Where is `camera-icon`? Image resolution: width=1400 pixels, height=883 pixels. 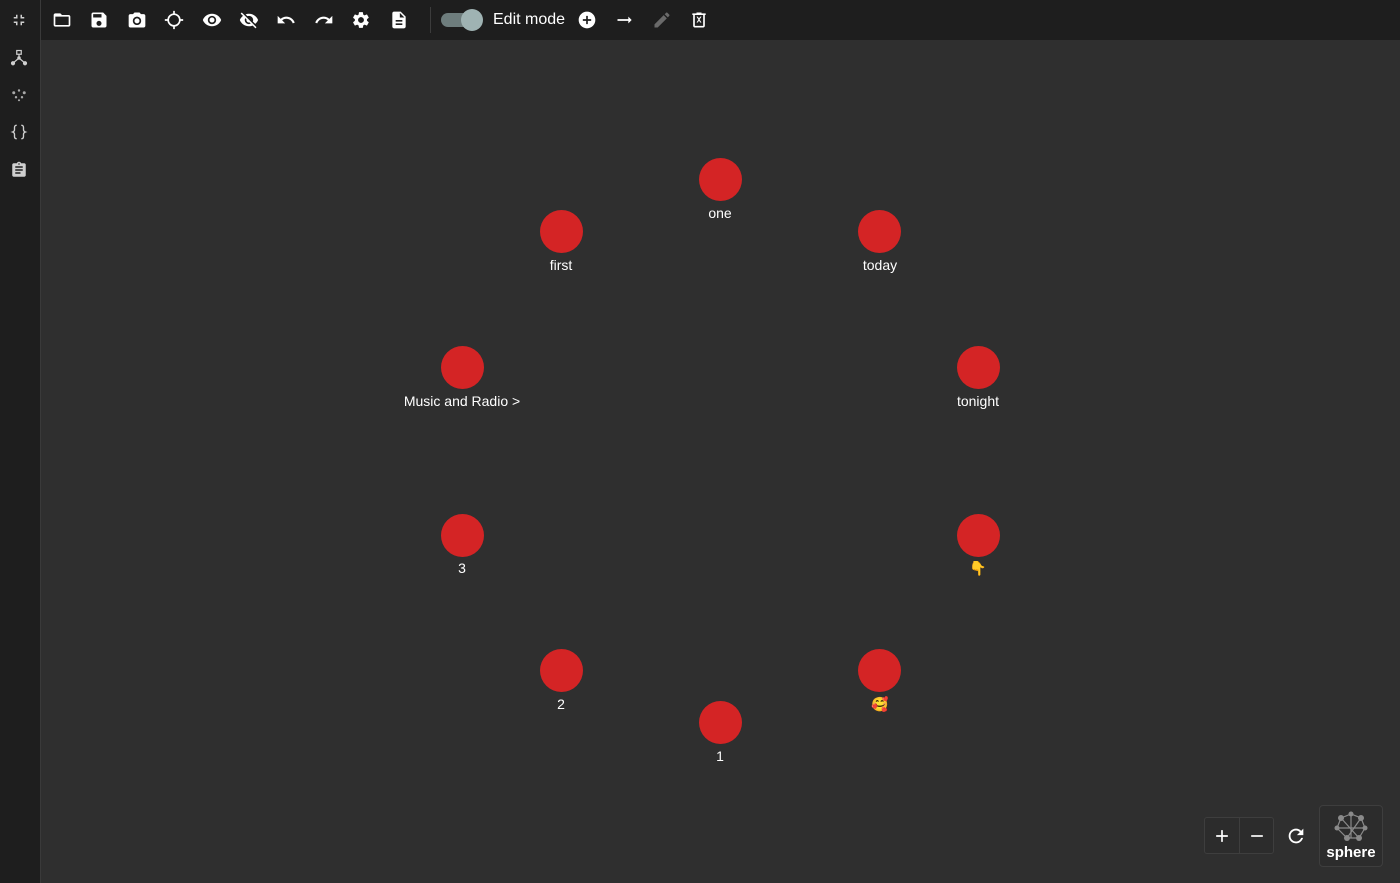
camera-icon is located at coordinates (137, 20).